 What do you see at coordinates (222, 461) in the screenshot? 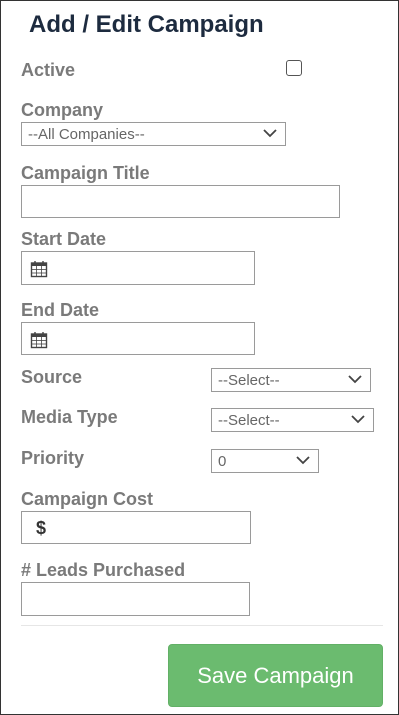
I see `priority-select-value: 0` at bounding box center [222, 461].